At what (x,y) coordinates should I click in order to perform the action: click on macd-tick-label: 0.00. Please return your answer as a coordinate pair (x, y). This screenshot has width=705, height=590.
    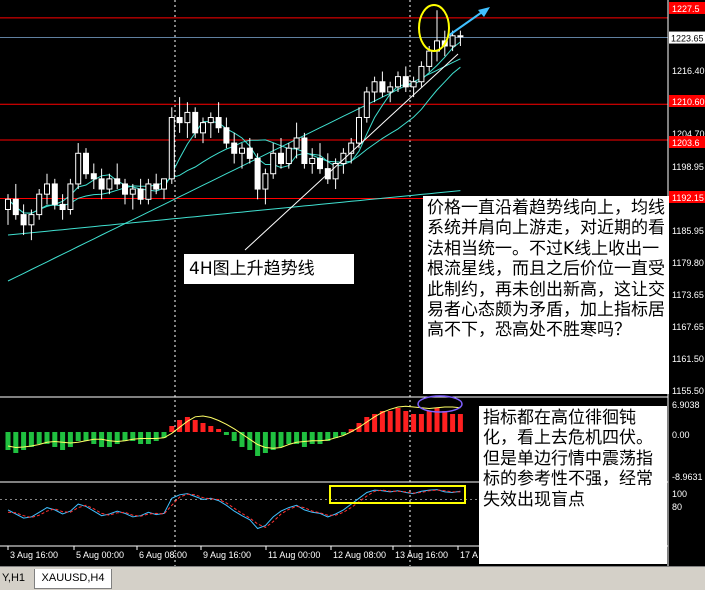
    Looking at the image, I should click on (681, 435).